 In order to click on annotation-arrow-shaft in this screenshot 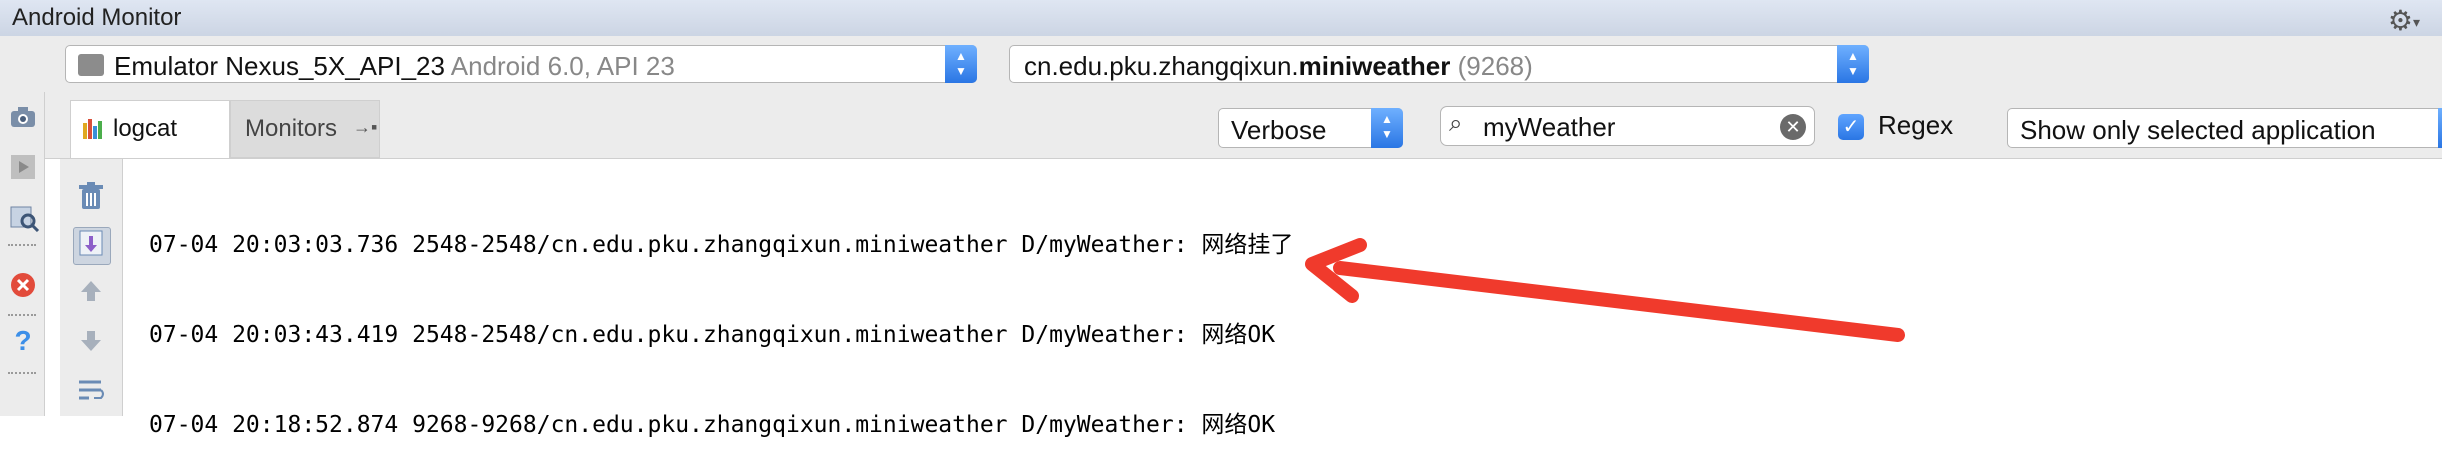, I will do `click(1619, 301)`.